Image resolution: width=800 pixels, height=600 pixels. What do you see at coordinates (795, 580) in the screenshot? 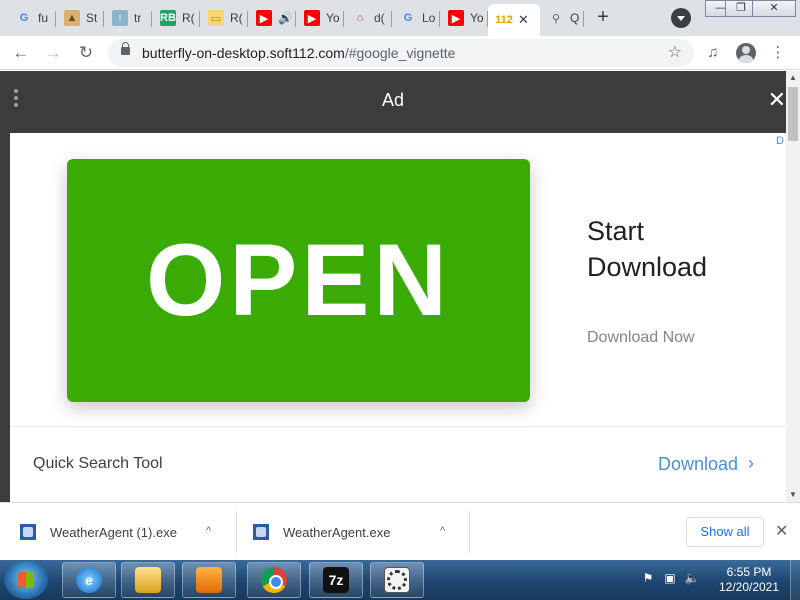
I see `show-desktop-button` at bounding box center [795, 580].